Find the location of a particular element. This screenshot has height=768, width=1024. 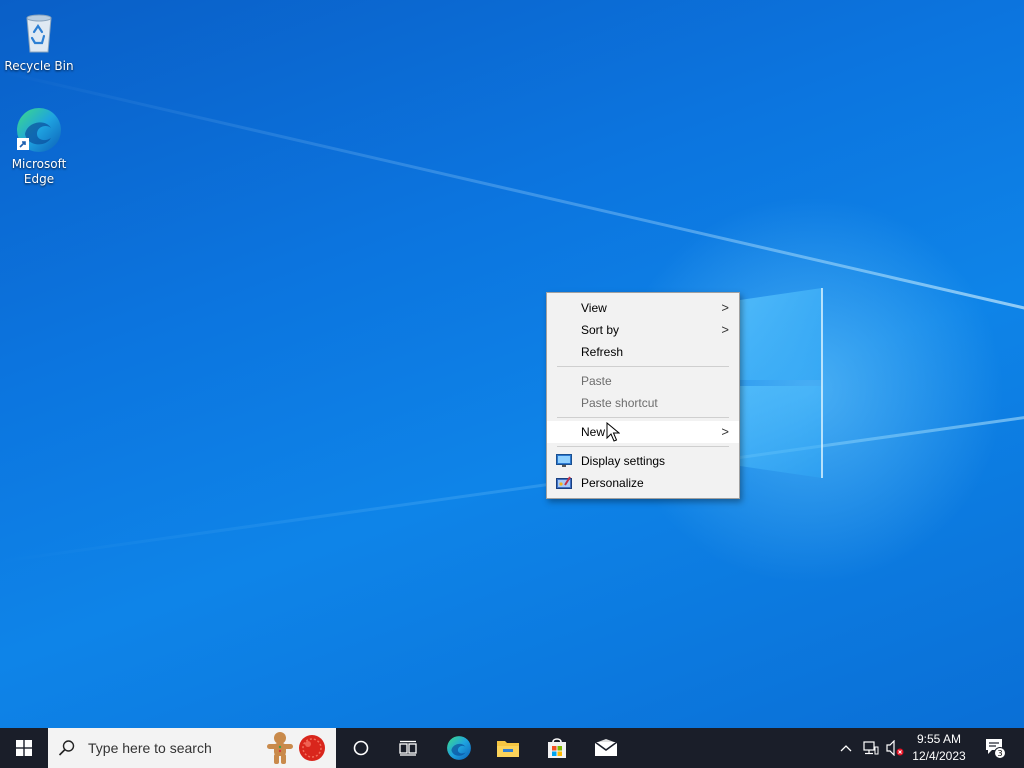

volume-tray-button is located at coordinates (895, 748).